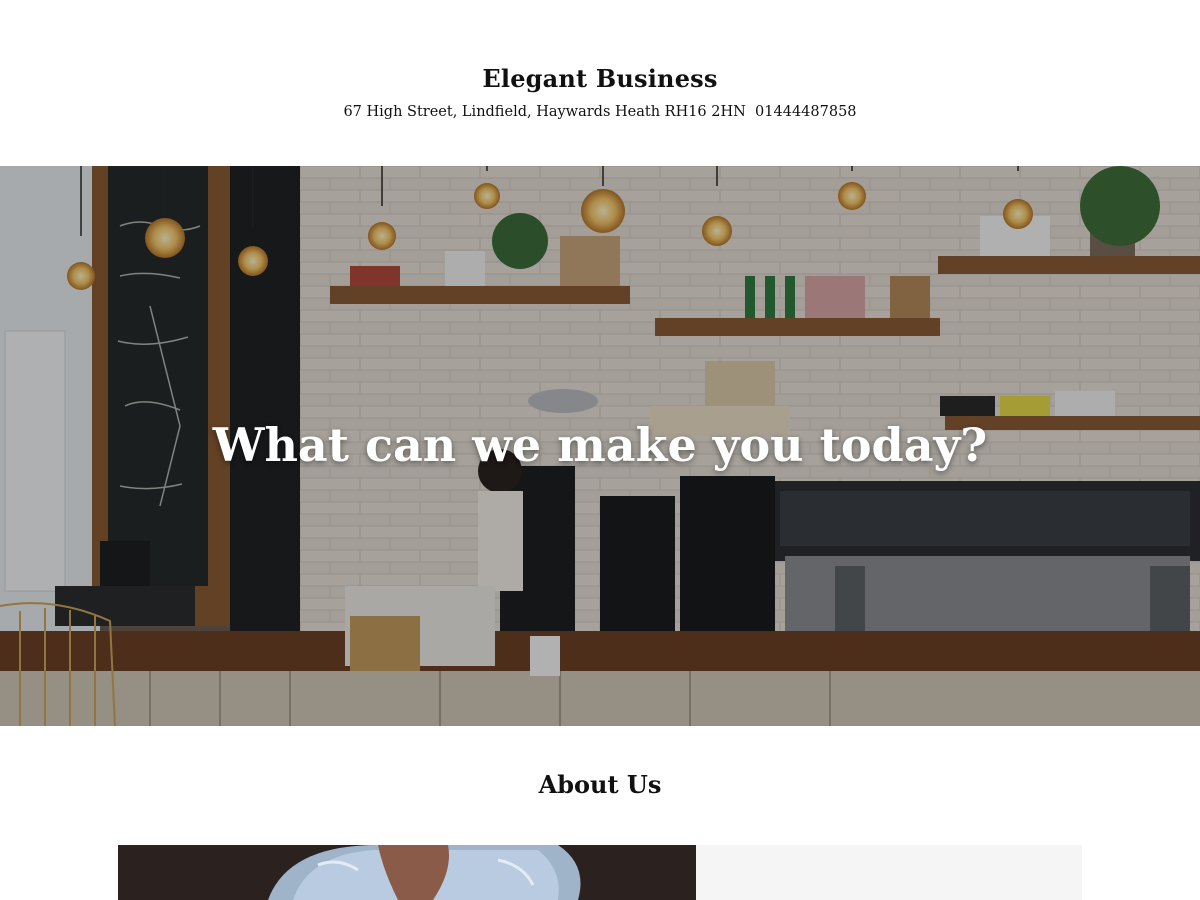 The height and width of the screenshot is (900, 1200). I want to click on hero-heading: What can we make you today?, so click(600, 445).